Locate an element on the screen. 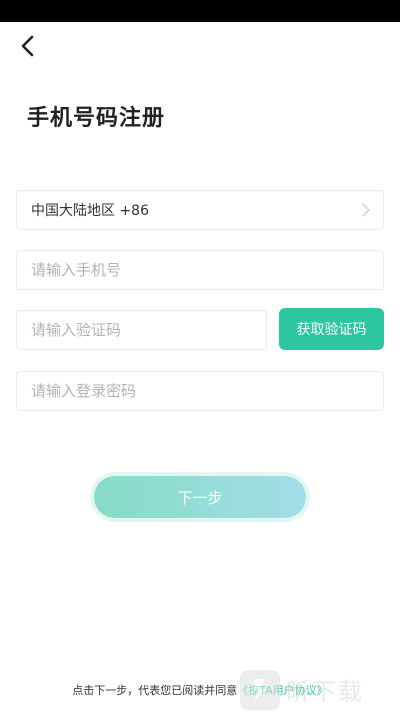  agreement-prefix: 点击下一步，代表您已阅读并同意 is located at coordinates (155, 690).